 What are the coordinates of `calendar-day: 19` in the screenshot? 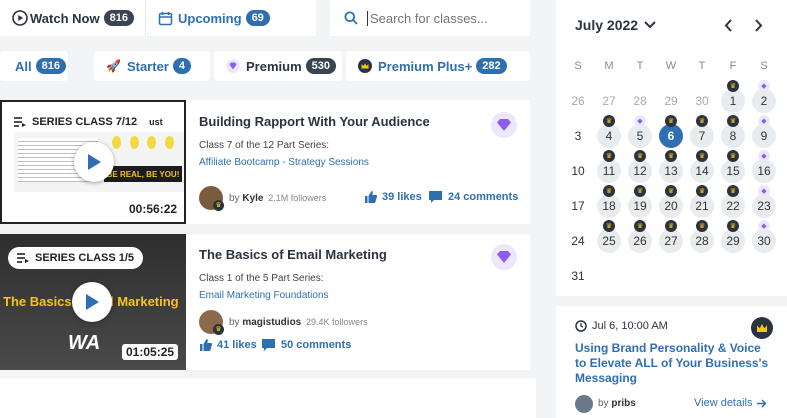 It's located at (640, 206).